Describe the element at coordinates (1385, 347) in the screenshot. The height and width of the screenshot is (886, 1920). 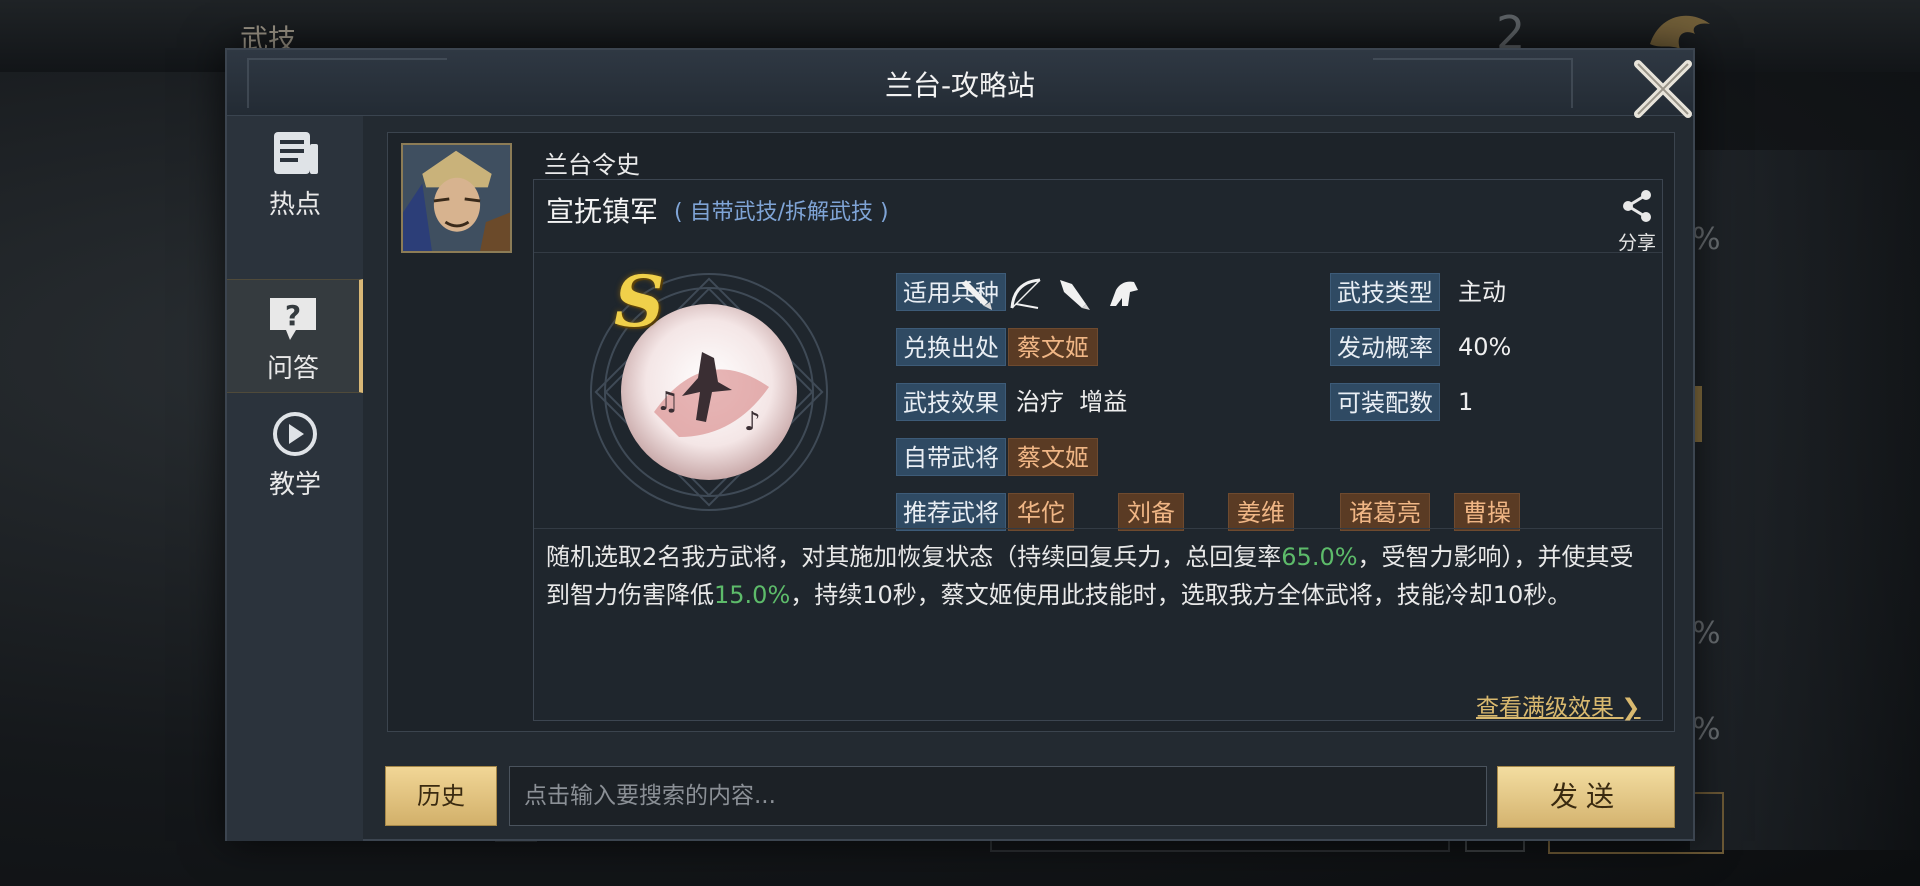
I see `attr-label-trigger-rate: 发动概率` at that location.